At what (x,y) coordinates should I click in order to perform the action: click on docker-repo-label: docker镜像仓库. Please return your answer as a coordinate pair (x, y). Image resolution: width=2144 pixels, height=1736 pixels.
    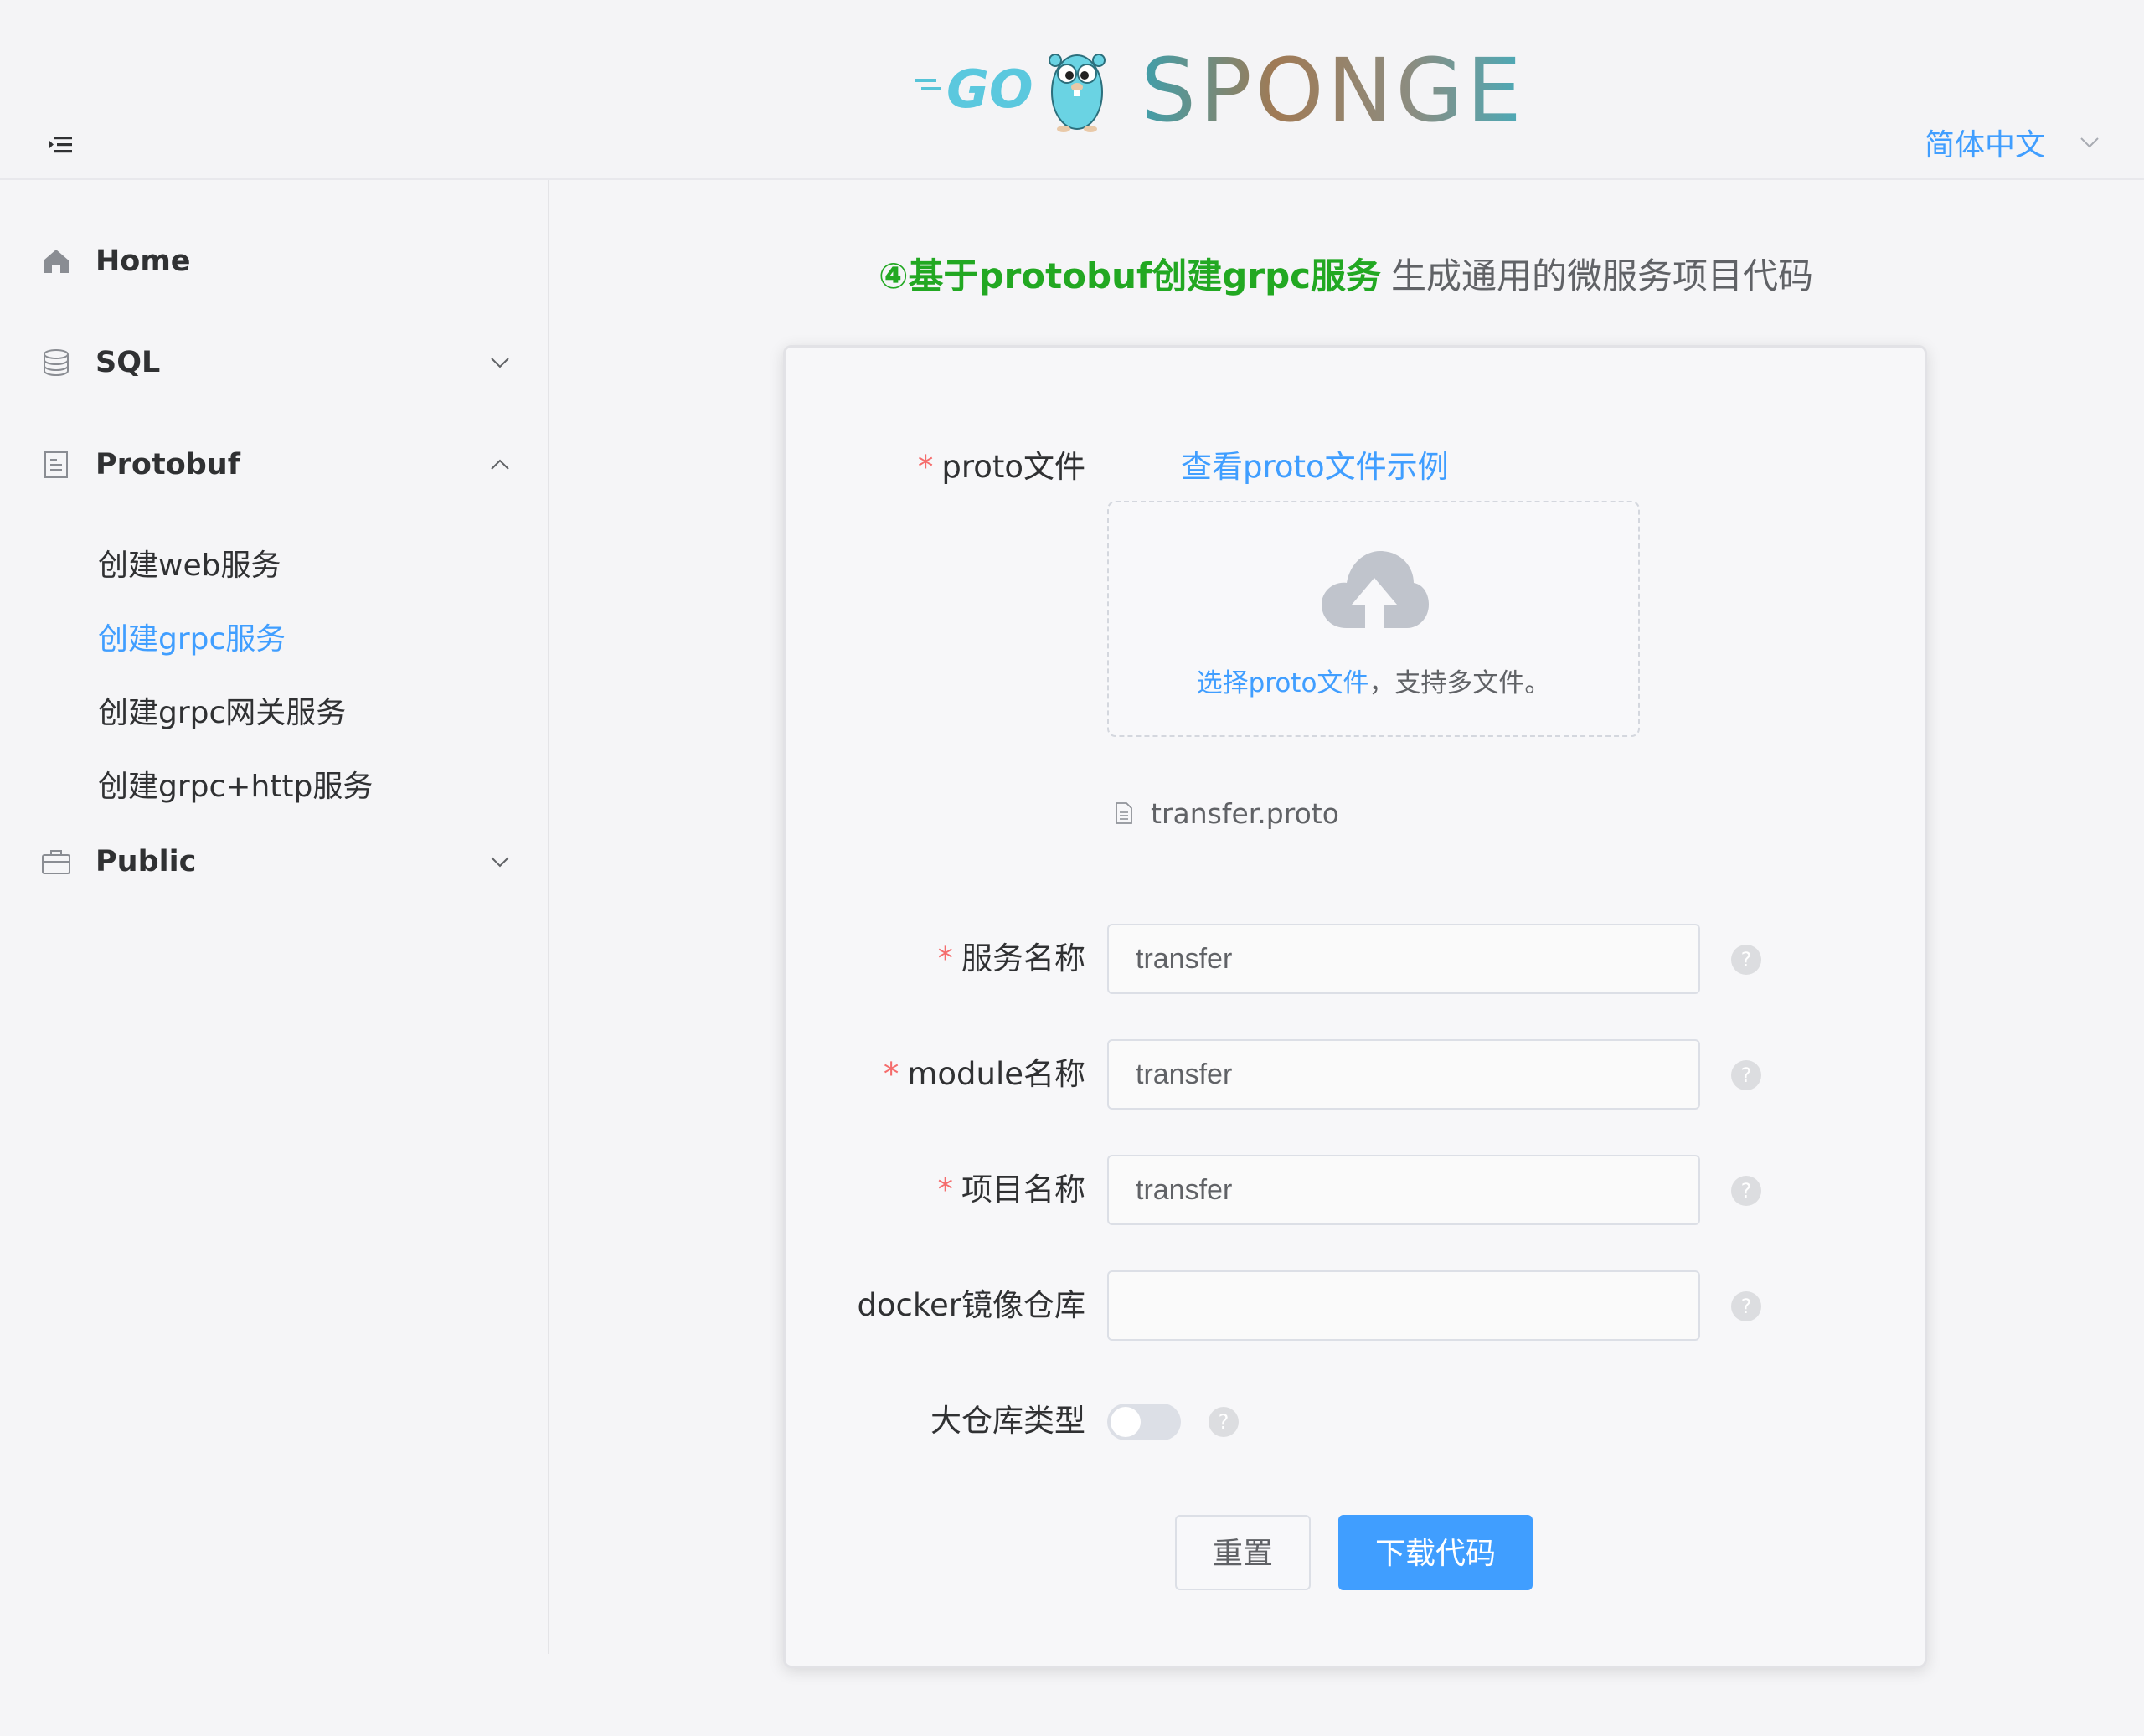
    Looking at the image, I should click on (971, 1305).